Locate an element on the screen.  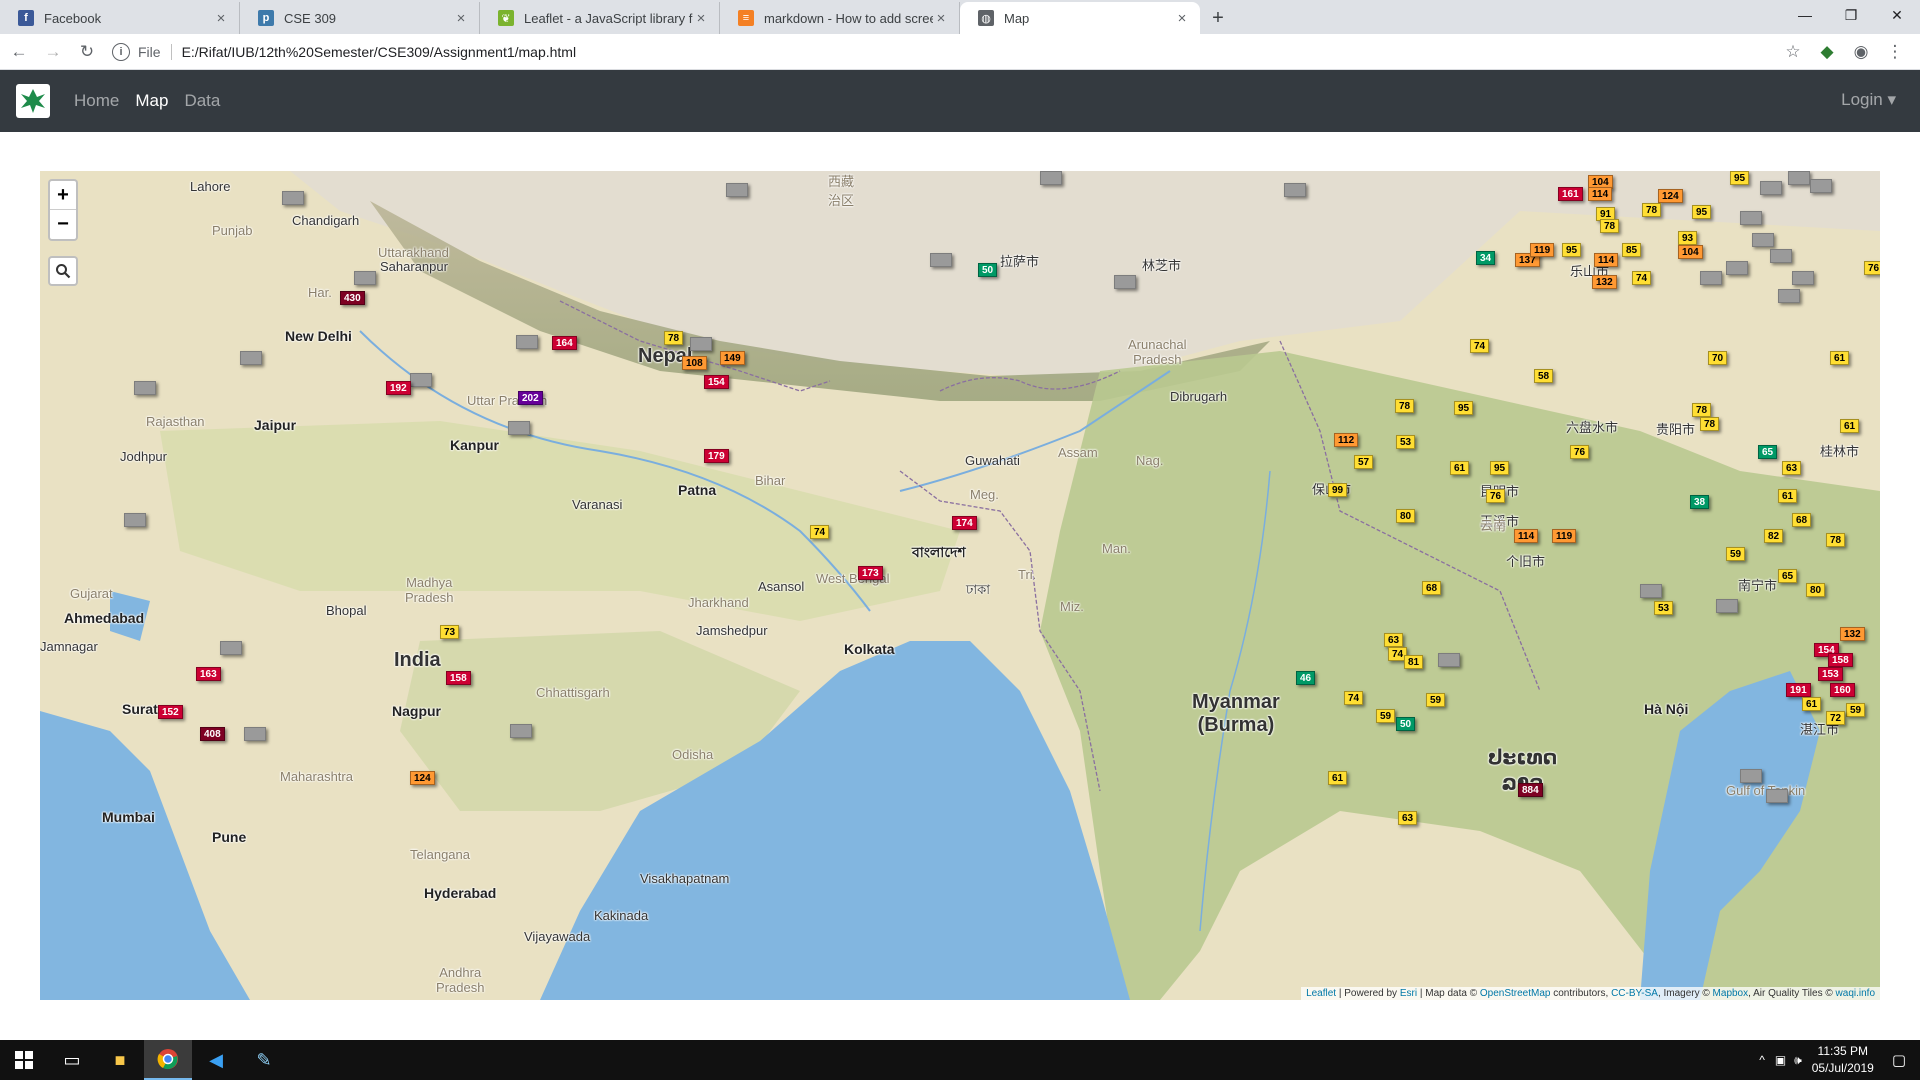
aqi-marker: 112 is located at coordinates (1346, 440).